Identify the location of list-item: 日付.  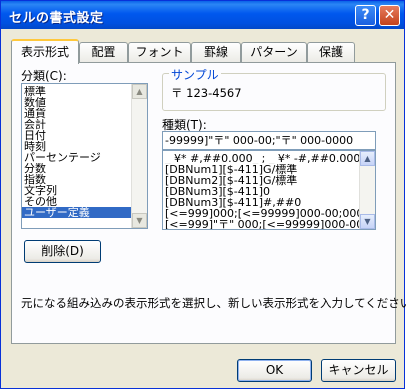
(76, 135).